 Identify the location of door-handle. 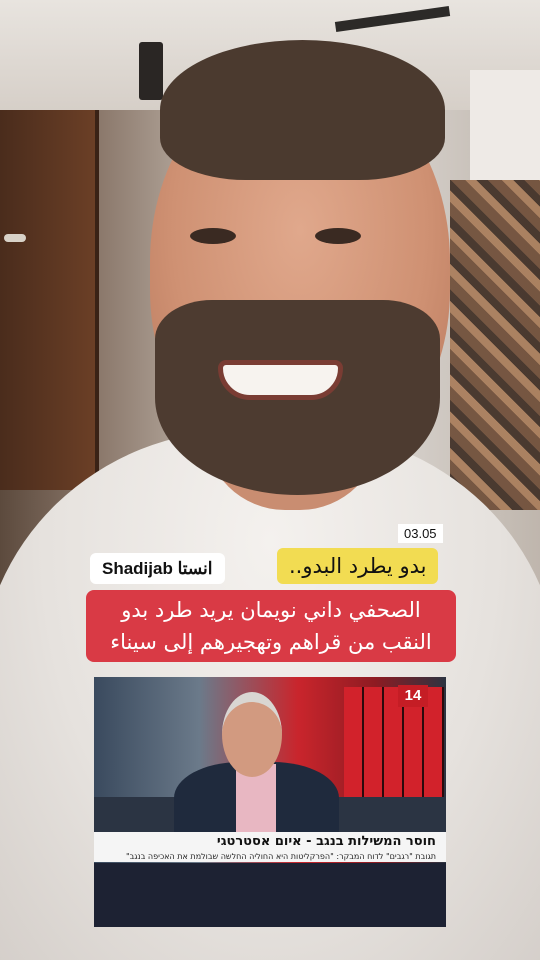
(15, 238).